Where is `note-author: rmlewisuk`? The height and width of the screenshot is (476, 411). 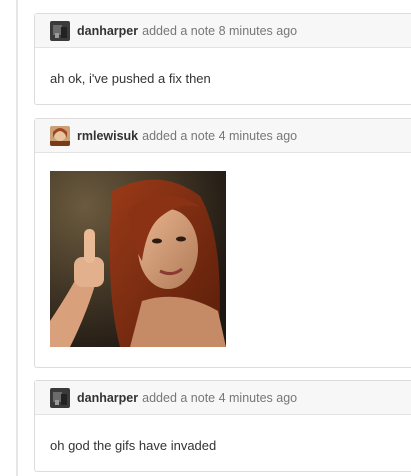 note-author: rmlewisuk is located at coordinates (107, 136).